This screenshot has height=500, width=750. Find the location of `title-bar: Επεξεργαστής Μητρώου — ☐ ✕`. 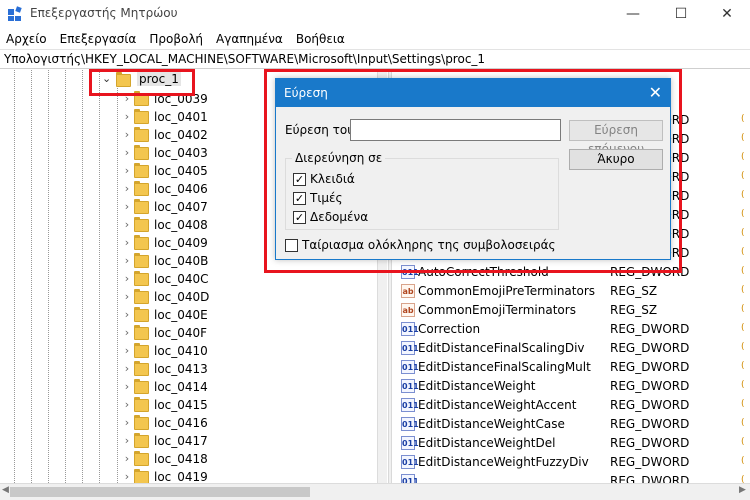

title-bar: Επεξεργαστής Μητρώου — ☐ ✕ is located at coordinates (375, 14).